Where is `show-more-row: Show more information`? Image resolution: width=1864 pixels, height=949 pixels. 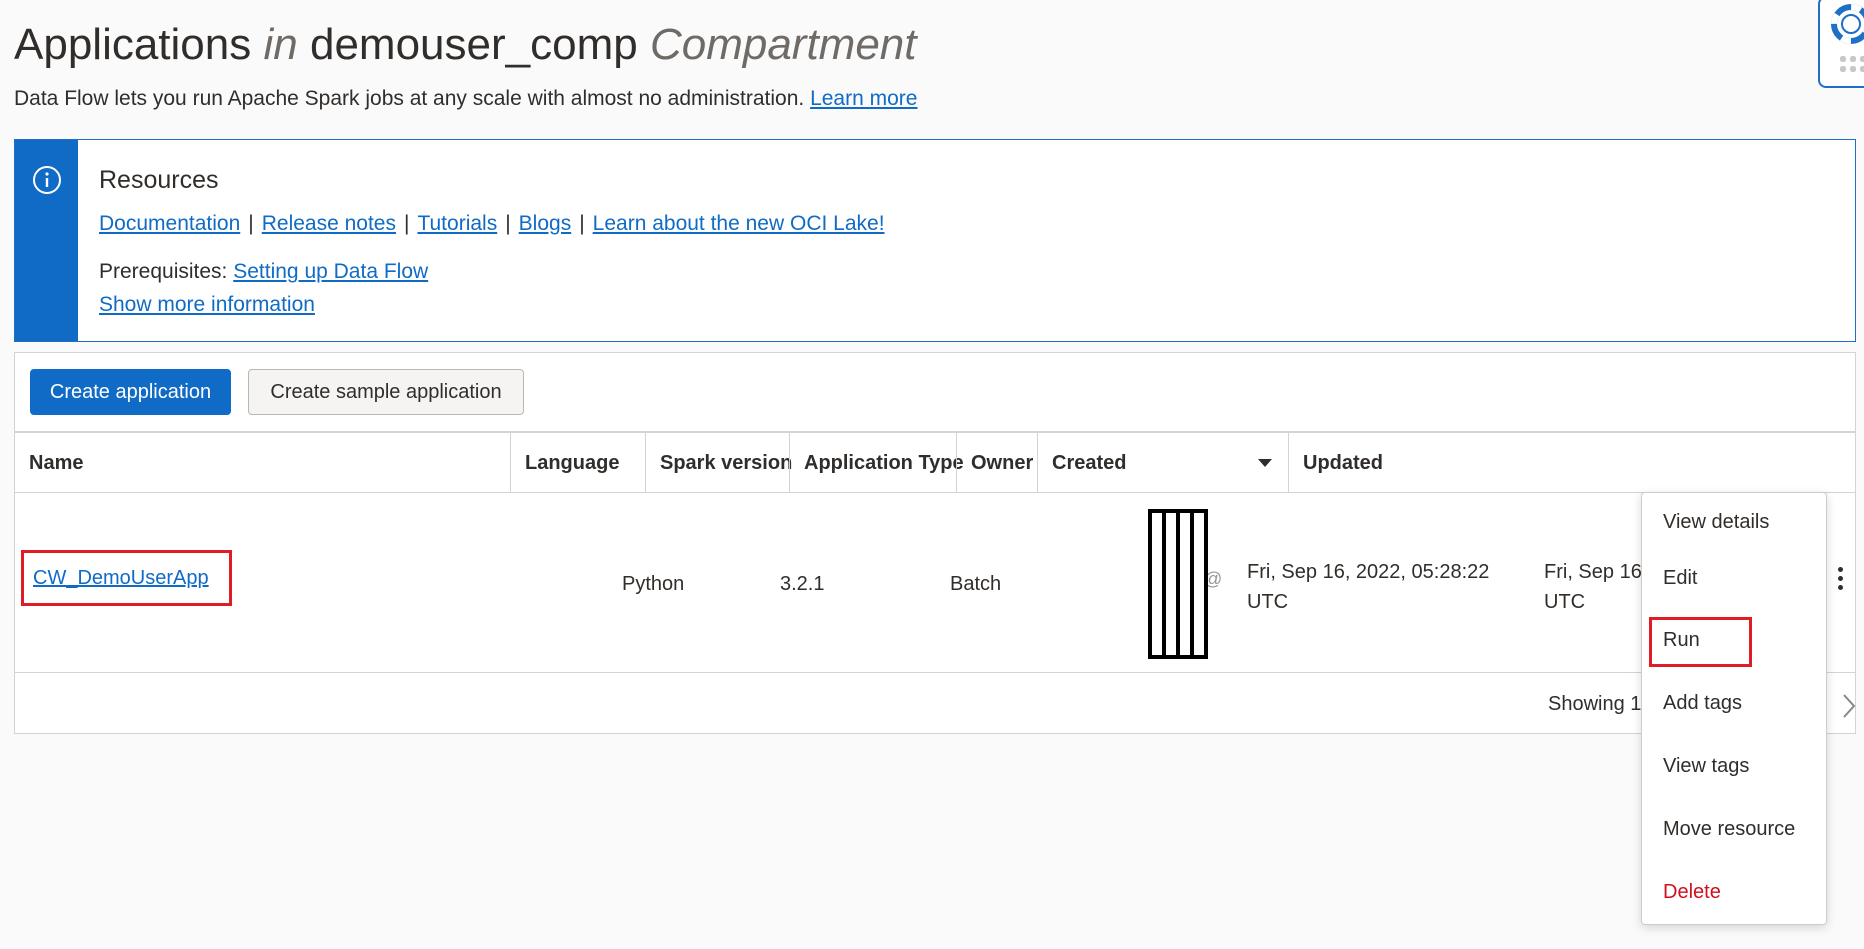
show-more-row: Show more information is located at coordinates (207, 305).